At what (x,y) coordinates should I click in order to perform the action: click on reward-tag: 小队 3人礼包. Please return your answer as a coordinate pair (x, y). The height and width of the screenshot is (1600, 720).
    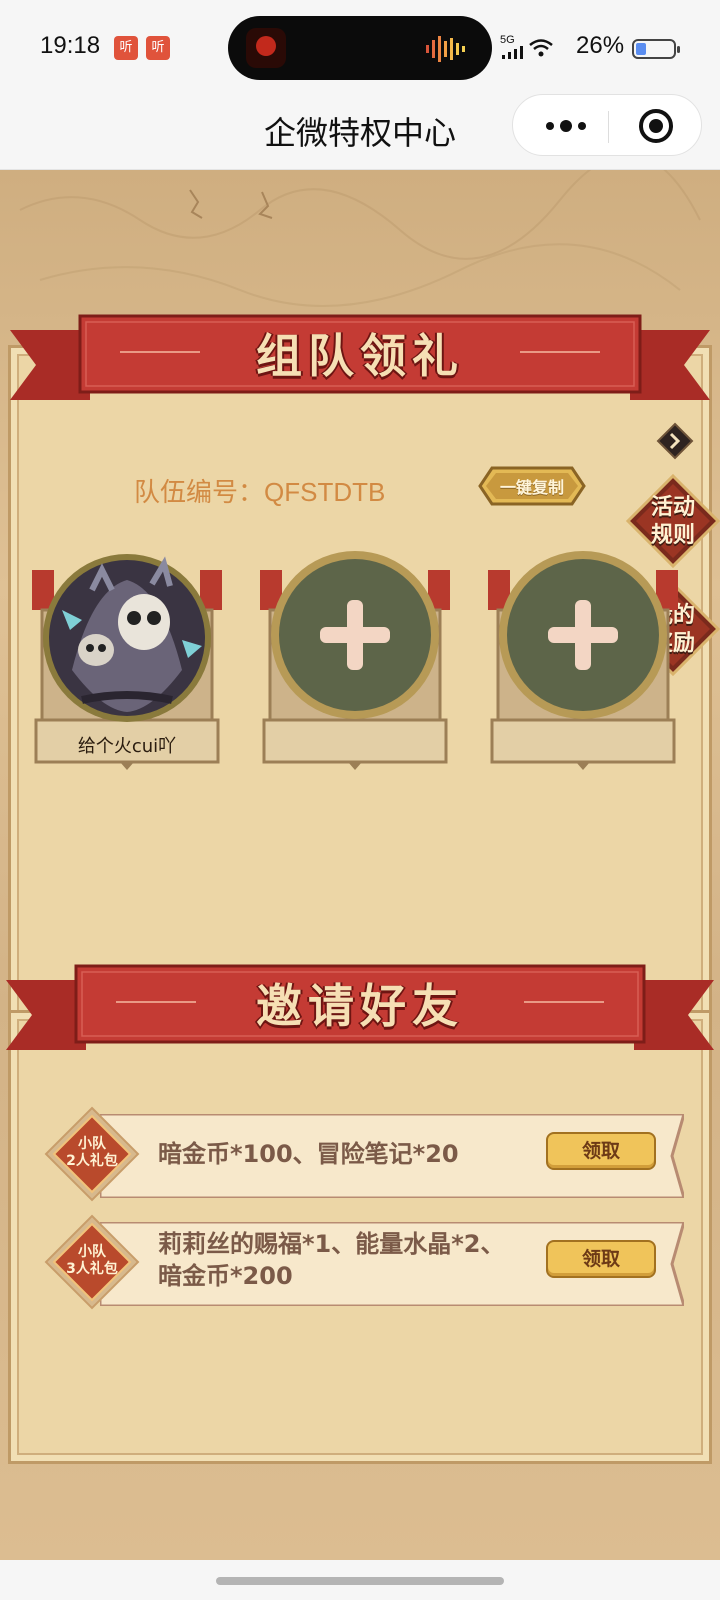
    Looking at the image, I should click on (92, 1261).